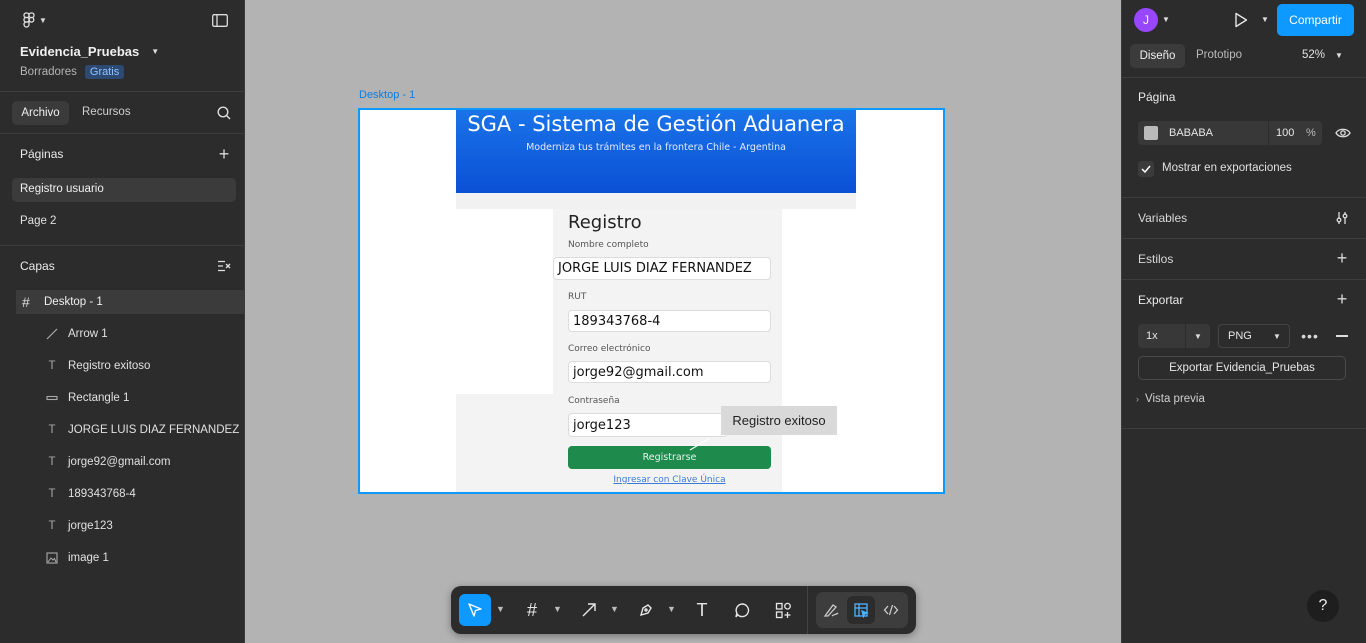 This screenshot has height=643, width=1366. Describe the element at coordinates (106, 112) in the screenshot. I see `tab-recursos: Recursos` at that location.